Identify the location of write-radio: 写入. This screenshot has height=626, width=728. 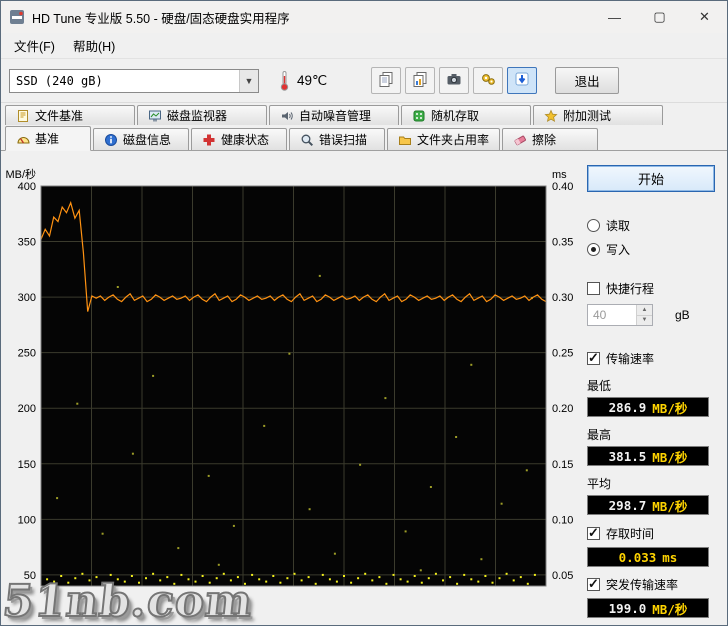
(655, 249).